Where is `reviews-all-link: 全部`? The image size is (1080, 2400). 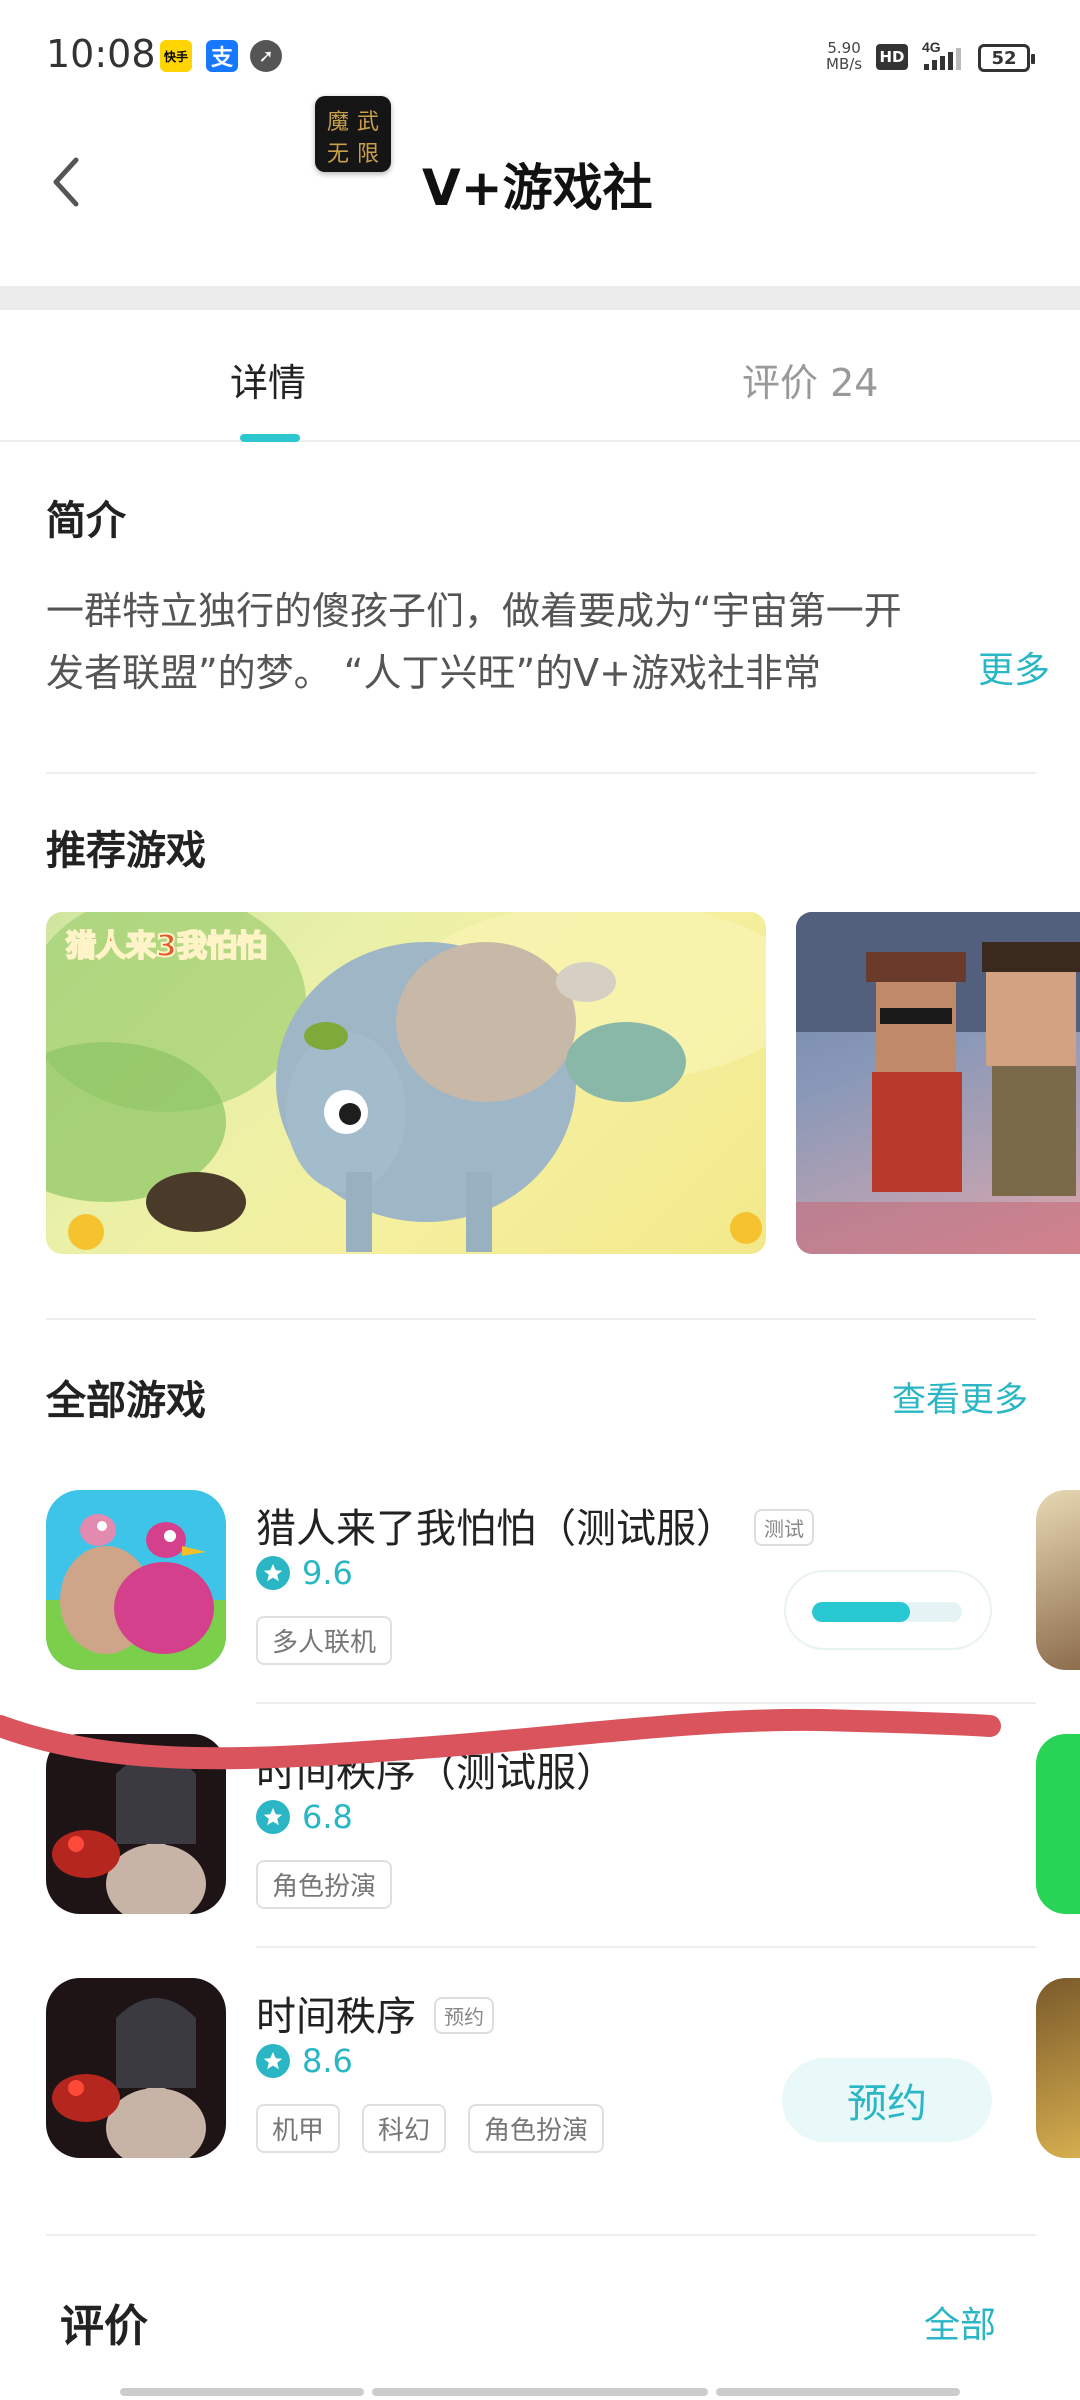 reviews-all-link: 全部 is located at coordinates (960, 2322).